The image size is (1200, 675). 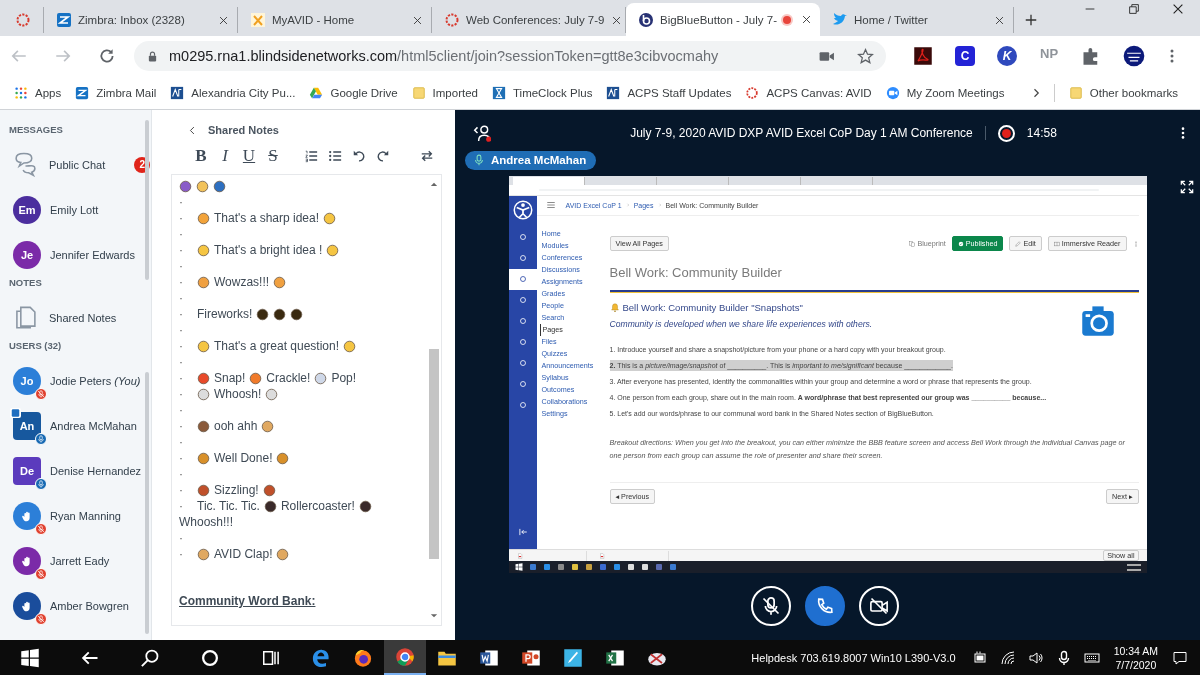 What do you see at coordinates (27, 470) in the screenshot?
I see `user-avatar: De` at bounding box center [27, 470].